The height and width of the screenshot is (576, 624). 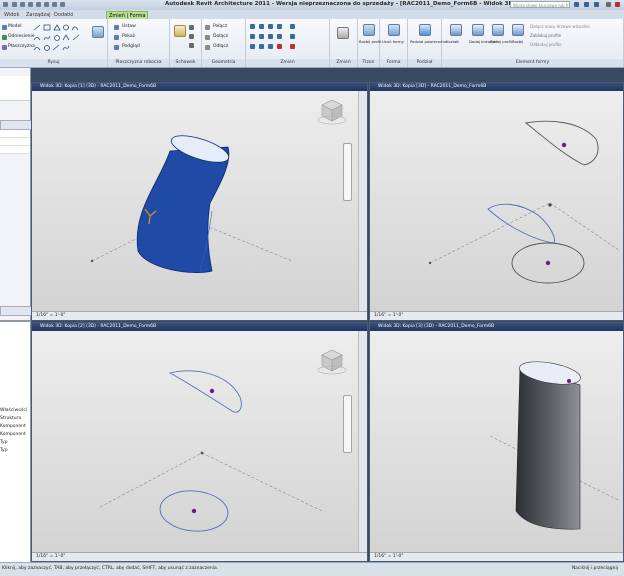 What do you see at coordinates (131, 47) in the screenshot?
I see `viewer-button: Podgląd` at bounding box center [131, 47].